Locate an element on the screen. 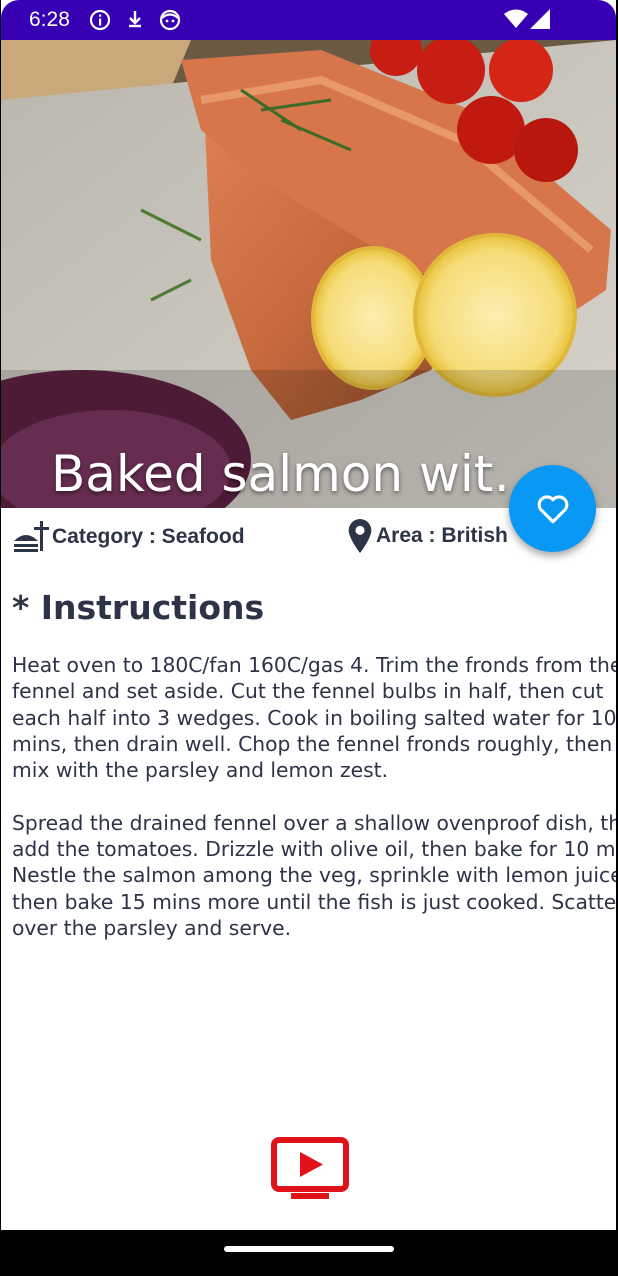 The image size is (618, 1276). navigation-bar is located at coordinates (309, 1253).